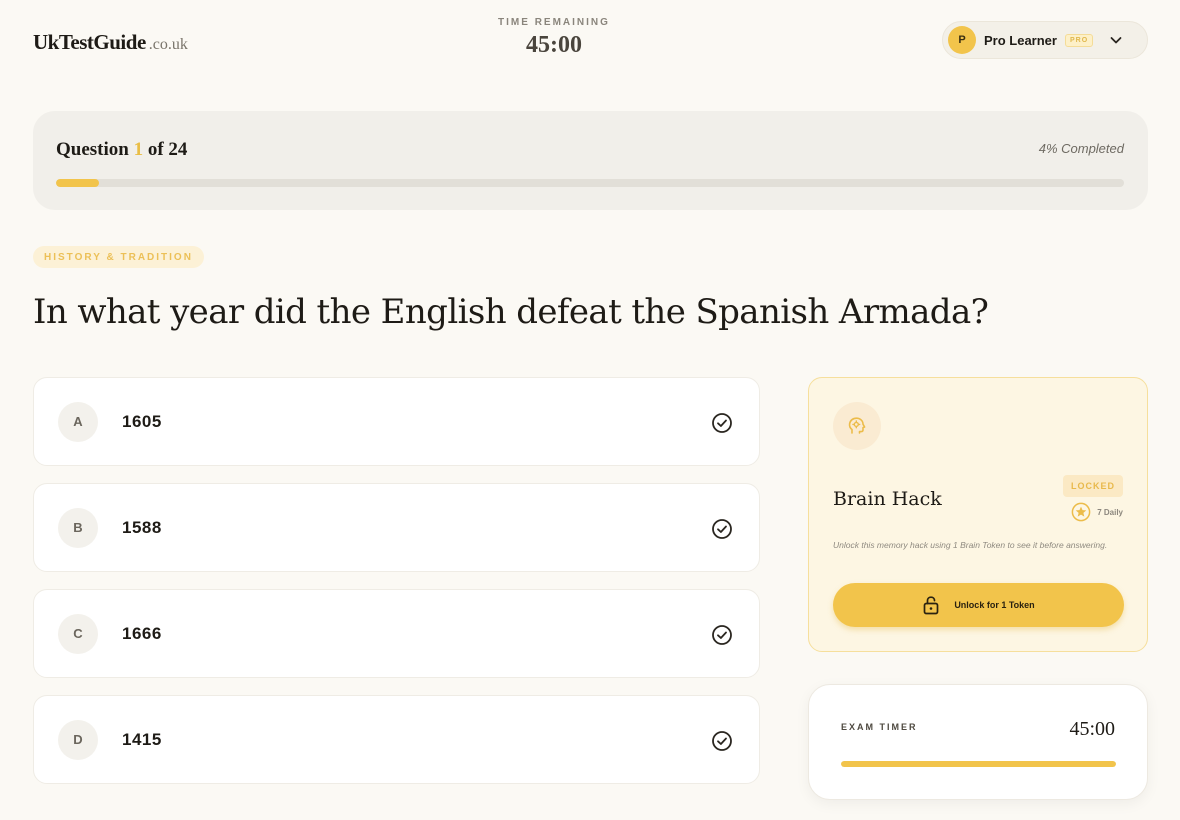 This screenshot has height=820, width=1180. I want to click on star-circle-icon, so click(1081, 512).